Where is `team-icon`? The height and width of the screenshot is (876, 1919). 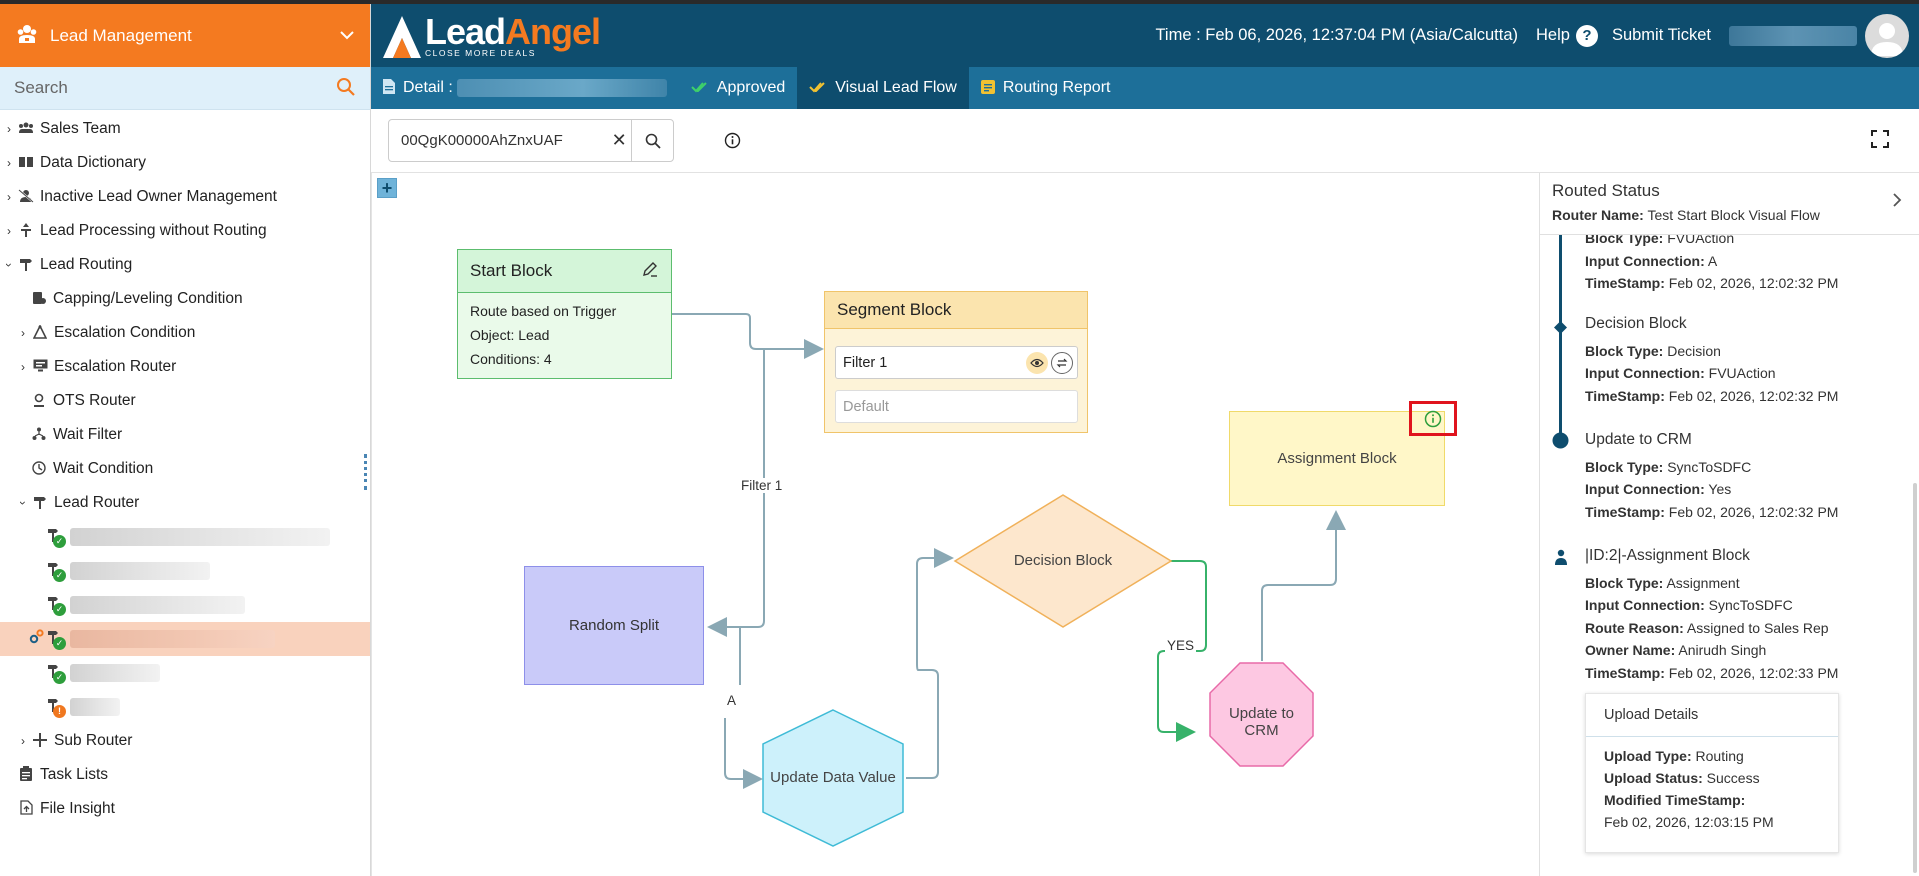 team-icon is located at coordinates (26, 129).